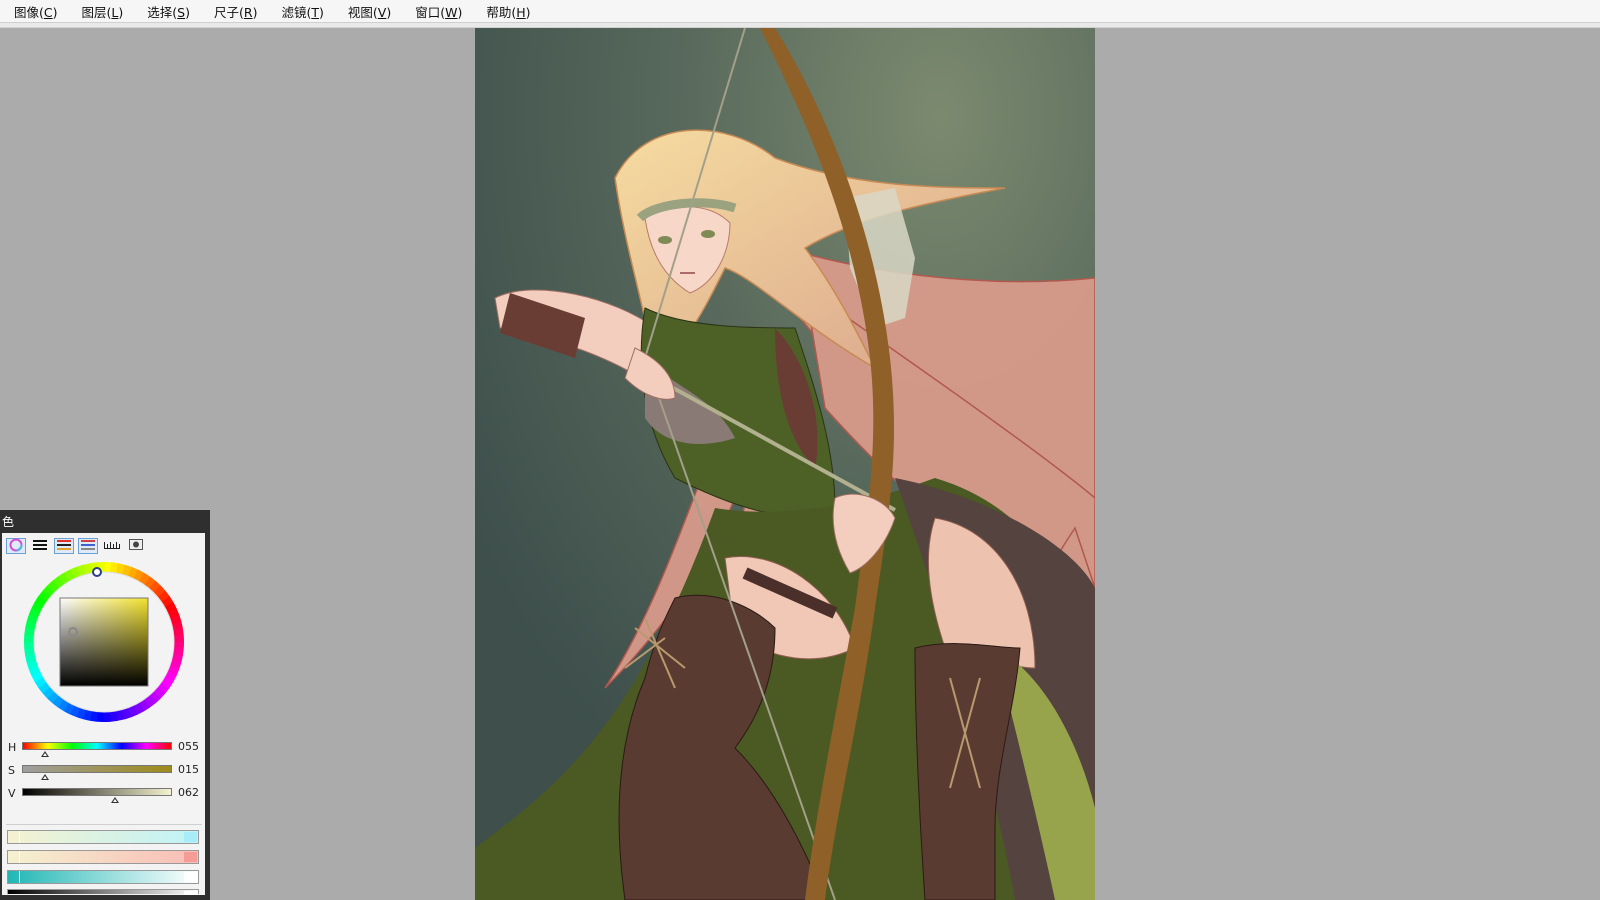 The image size is (1600, 900). I want to click on color-panel-title: 色, so click(8, 522).